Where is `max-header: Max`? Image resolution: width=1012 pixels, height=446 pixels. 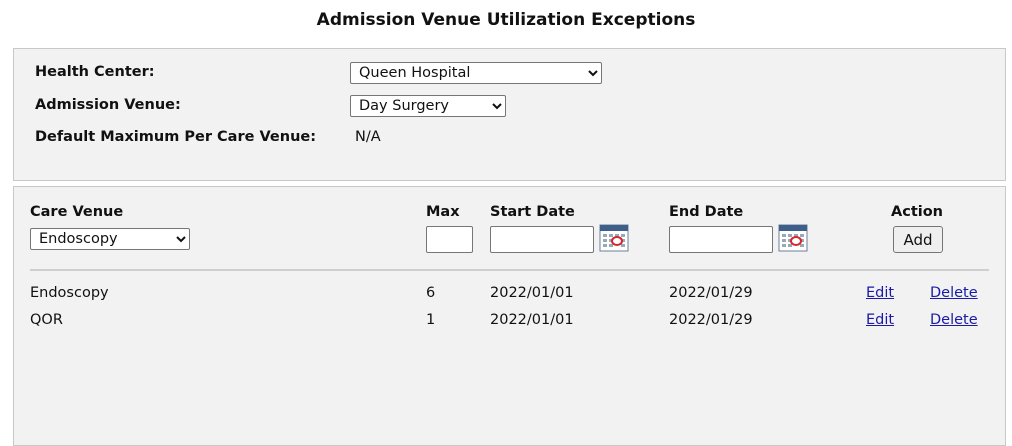 max-header: Max is located at coordinates (443, 212).